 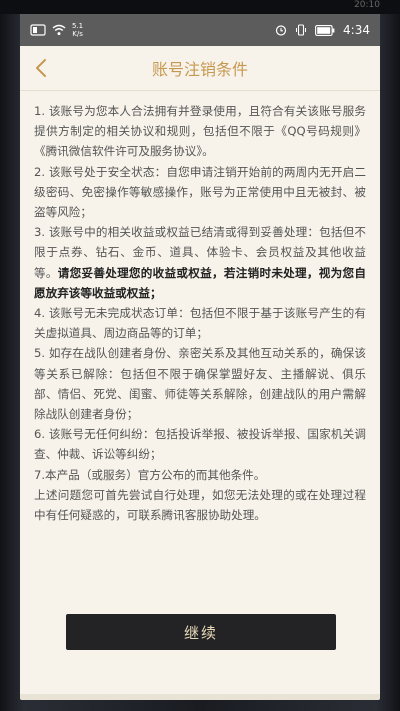 I want to click on top-strip: 20:10, so click(x=200, y=7).